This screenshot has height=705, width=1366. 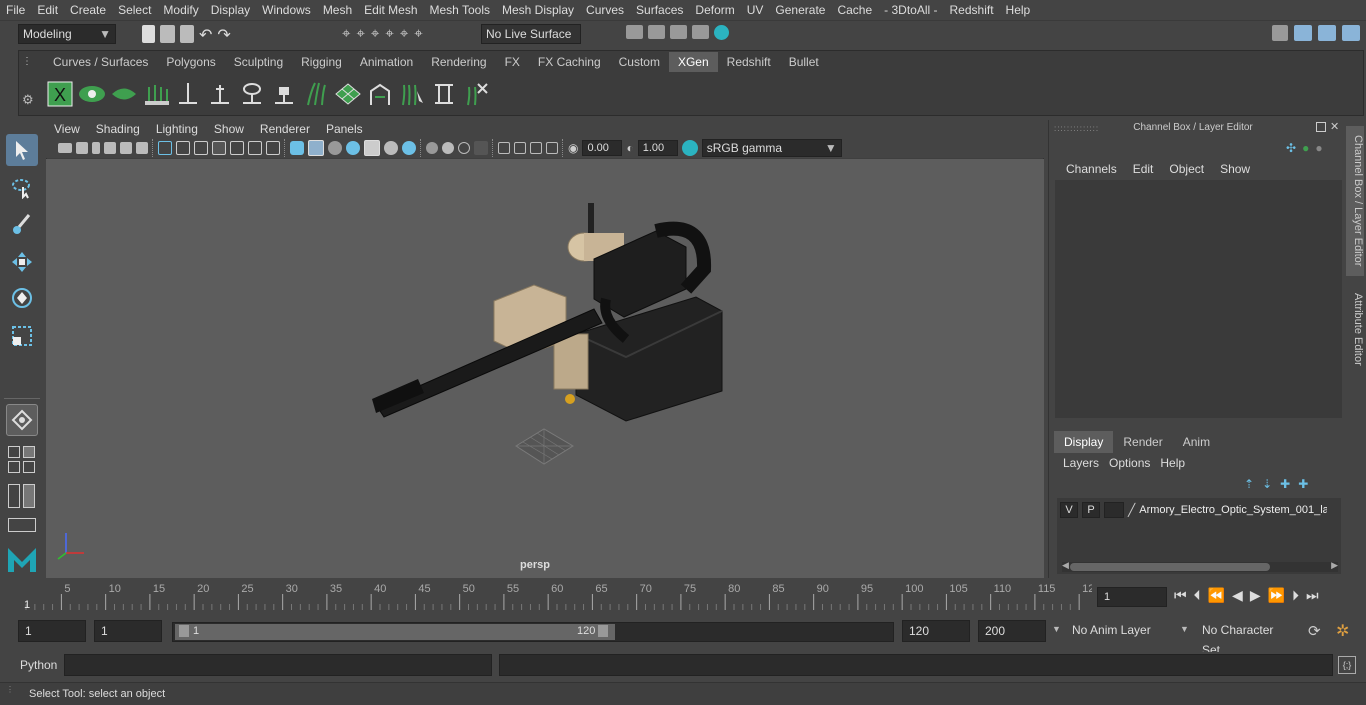 I want to click on character-set-dropdown: No Character Set, so click(x=1248, y=638).